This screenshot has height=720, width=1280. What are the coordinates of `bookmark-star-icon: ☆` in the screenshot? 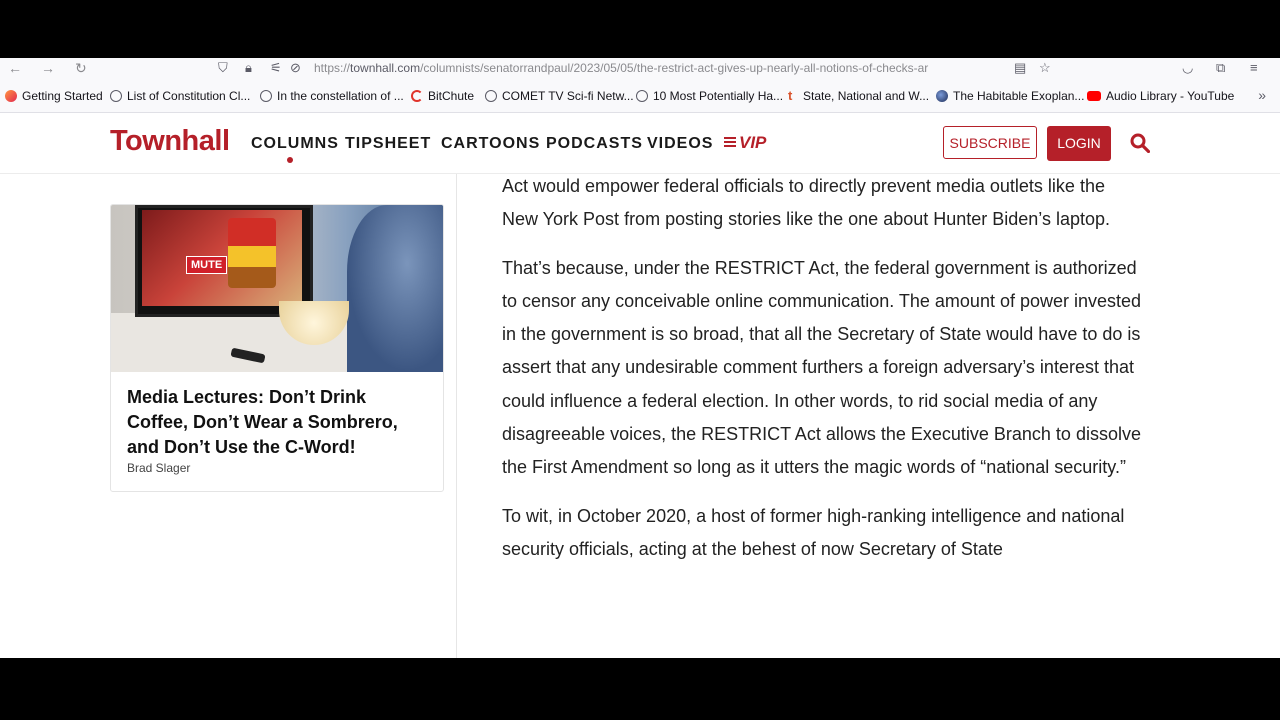 It's located at (1045, 68).